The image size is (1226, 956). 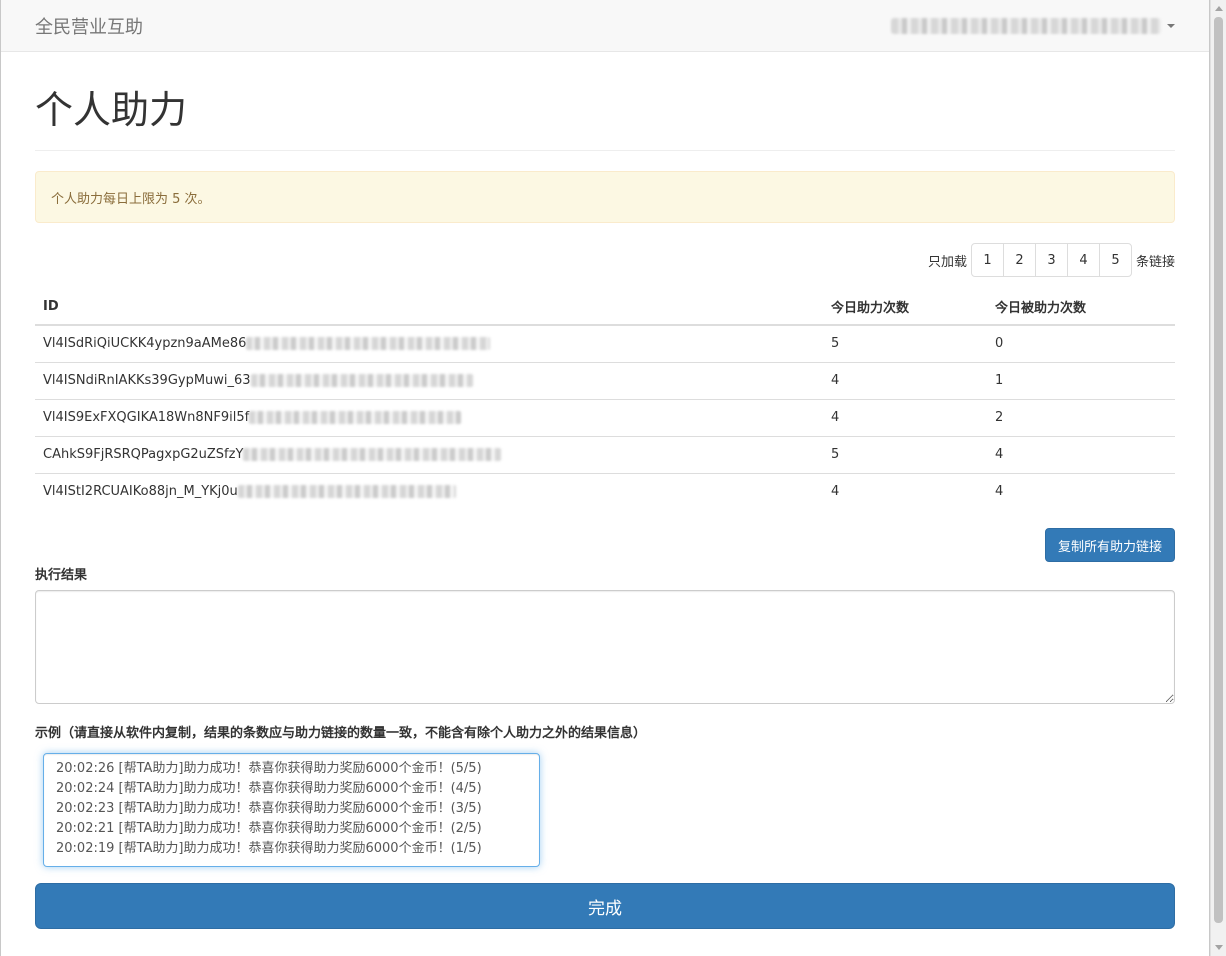 I want to click on row-received-count: 1, so click(x=1081, y=380).